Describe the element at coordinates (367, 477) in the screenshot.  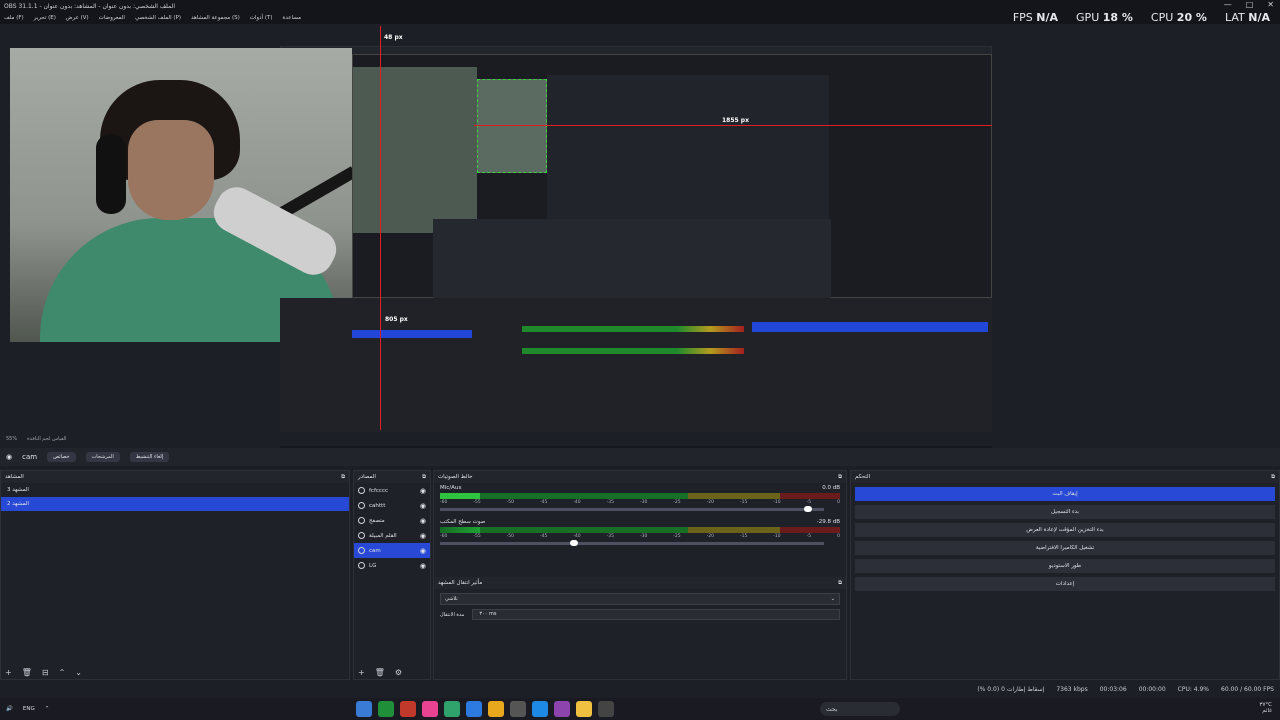
I see `sources-title: المصادر` at that location.